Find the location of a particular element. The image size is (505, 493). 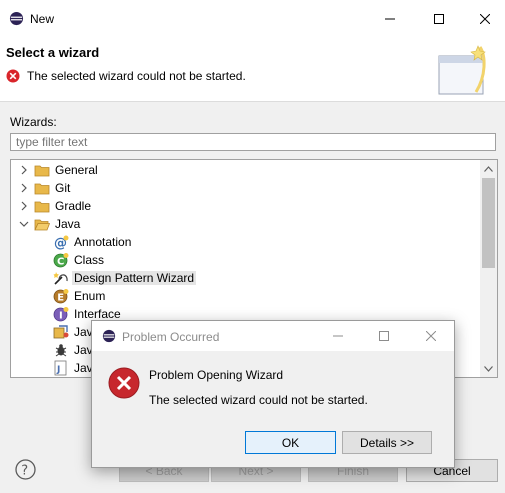

dialog-close-button is located at coordinates (431, 336).